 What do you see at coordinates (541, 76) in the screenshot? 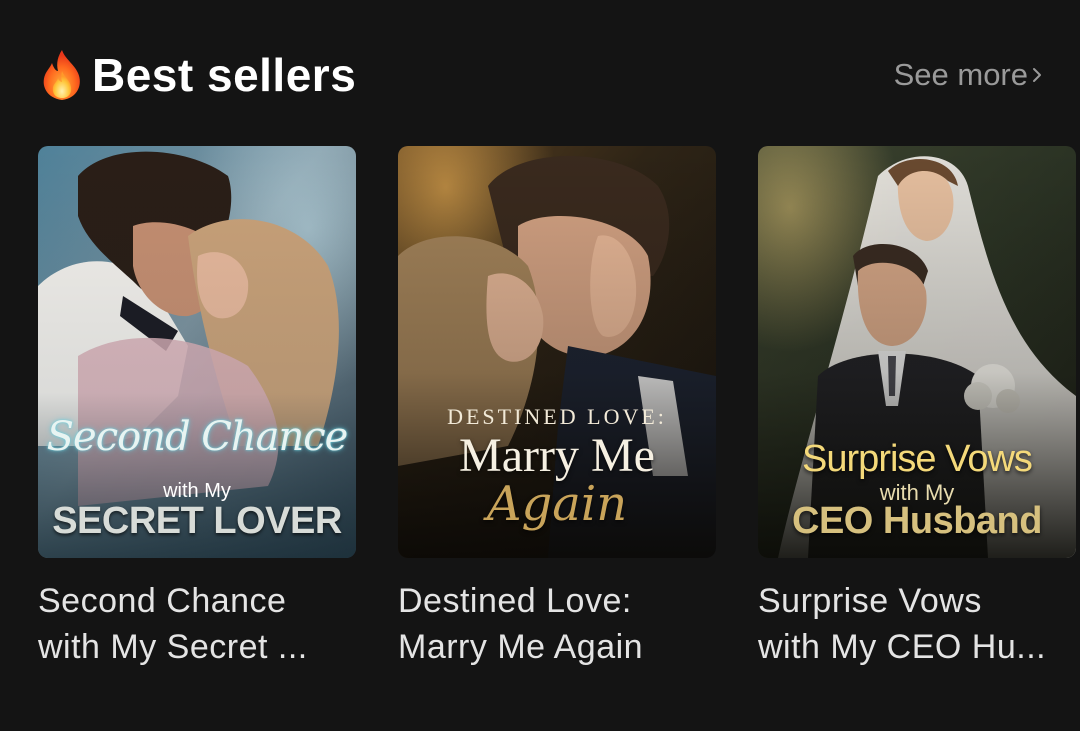
I see `section-header: Best sellers See more` at bounding box center [541, 76].